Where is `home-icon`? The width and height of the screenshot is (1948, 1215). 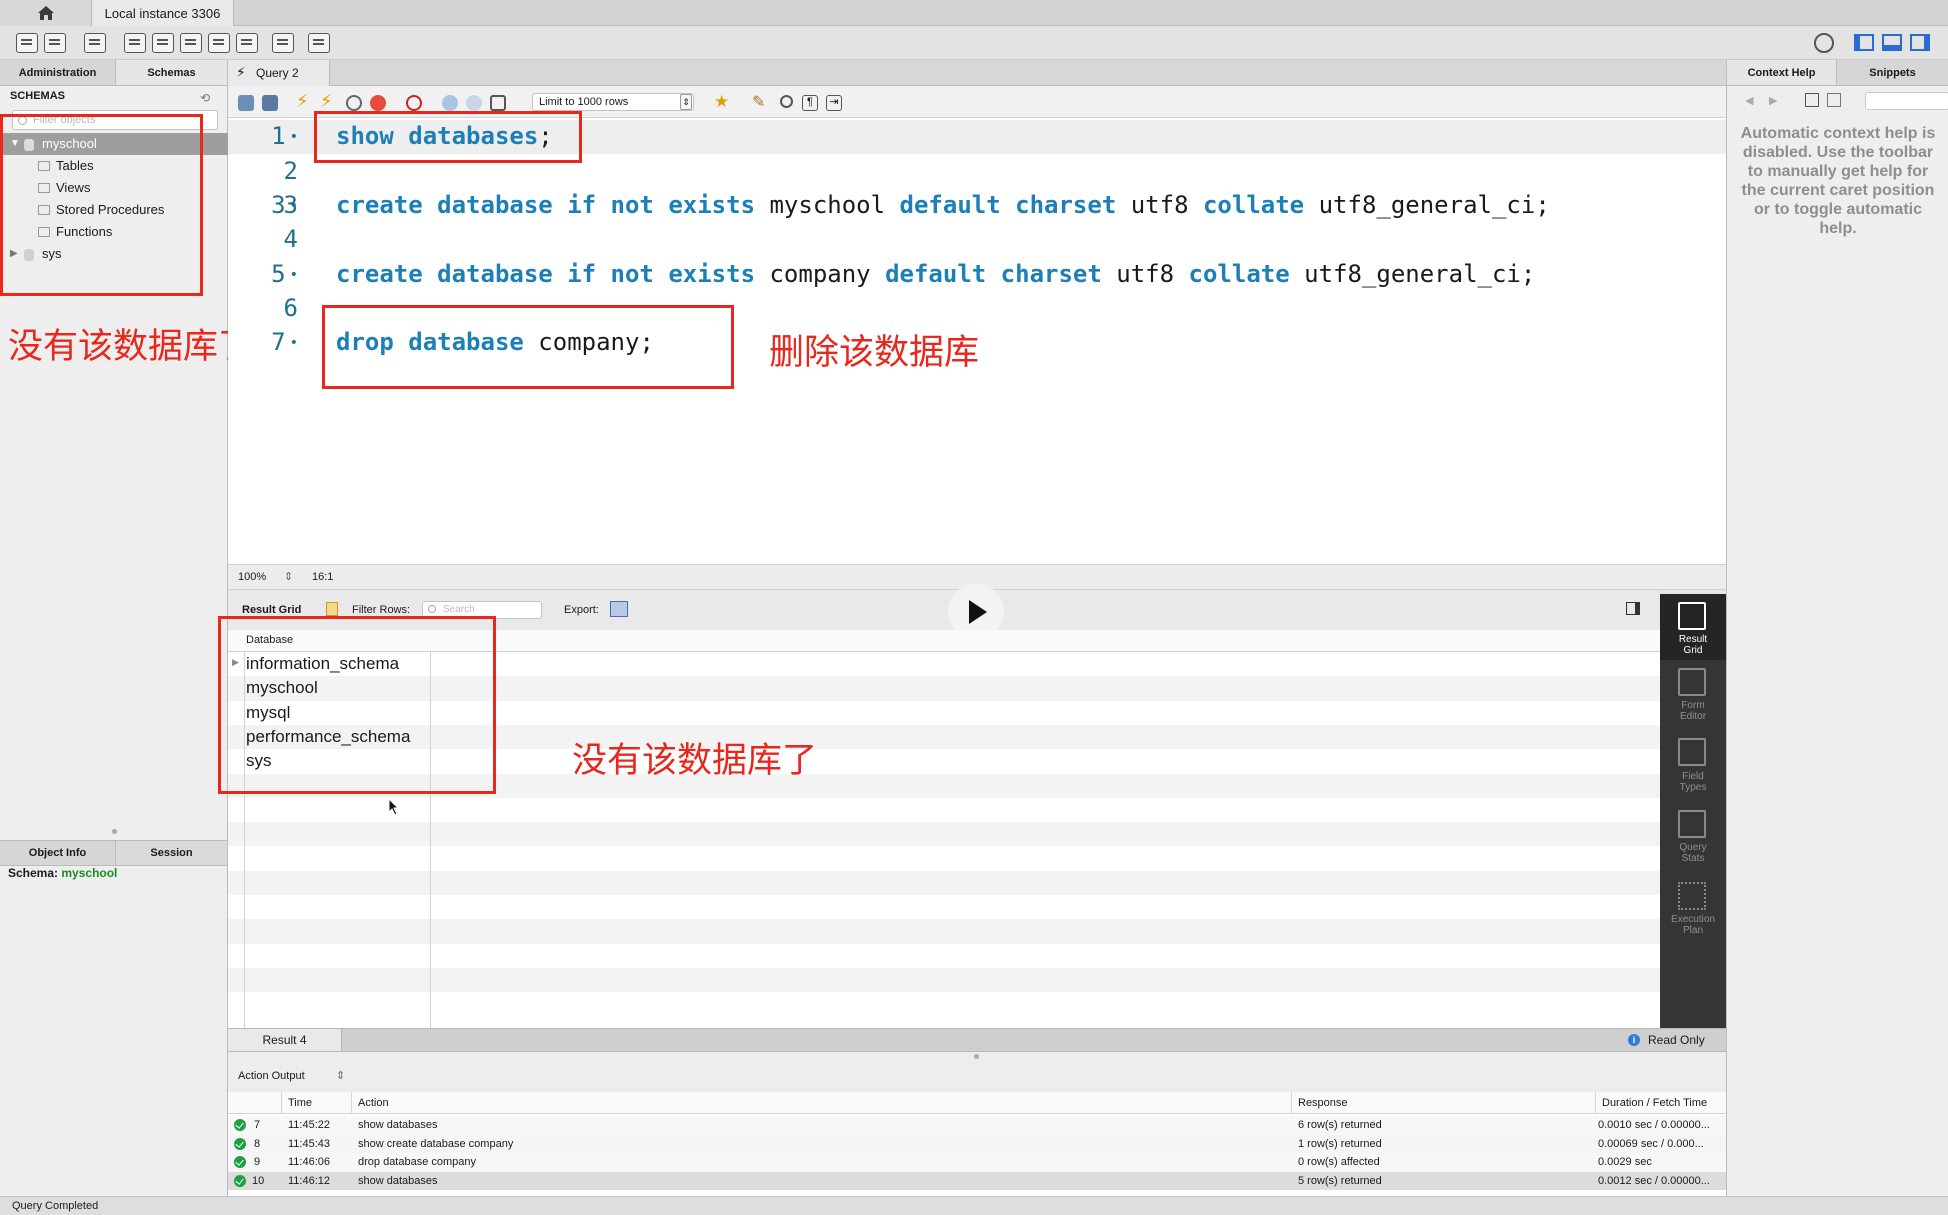 home-icon is located at coordinates (45, 13).